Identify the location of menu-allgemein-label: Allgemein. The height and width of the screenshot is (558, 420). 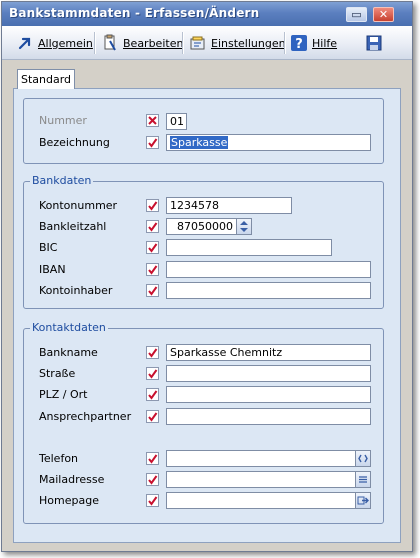
(65, 43).